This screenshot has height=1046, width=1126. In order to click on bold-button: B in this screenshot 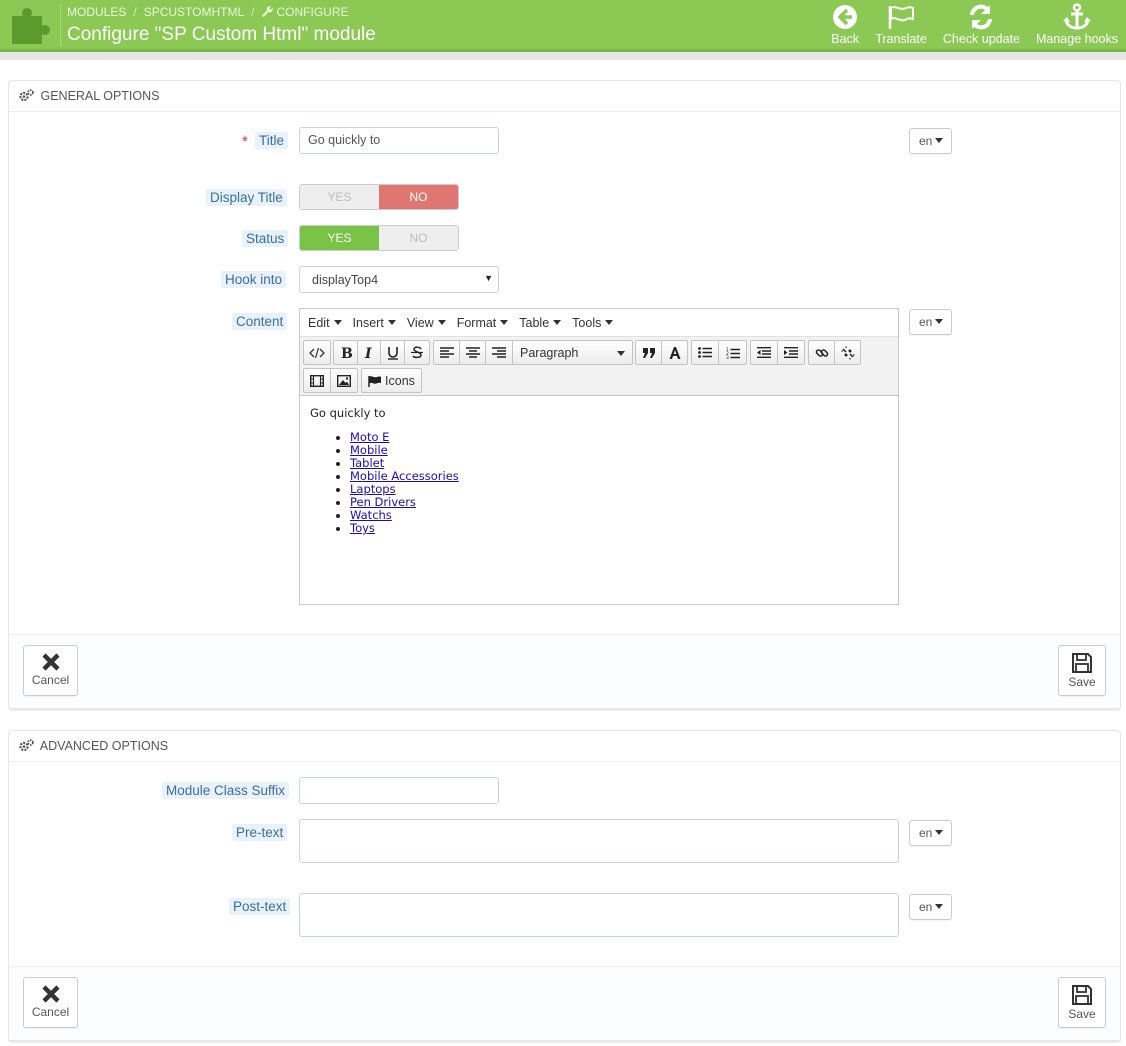, I will do `click(345, 352)`.